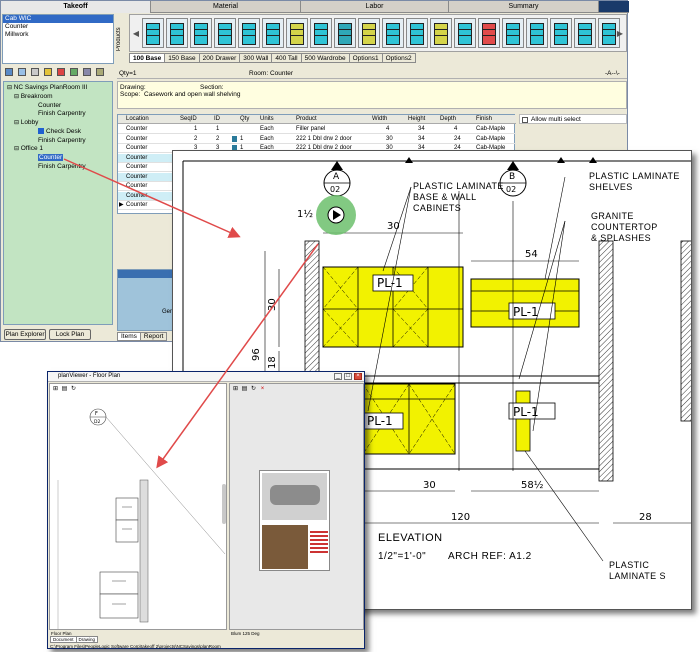 The height and width of the screenshot is (652, 700). What do you see at coordinates (47, 88) in the screenshot?
I see `tree-root: ⊟ NC Savings PlanRoom III` at bounding box center [47, 88].